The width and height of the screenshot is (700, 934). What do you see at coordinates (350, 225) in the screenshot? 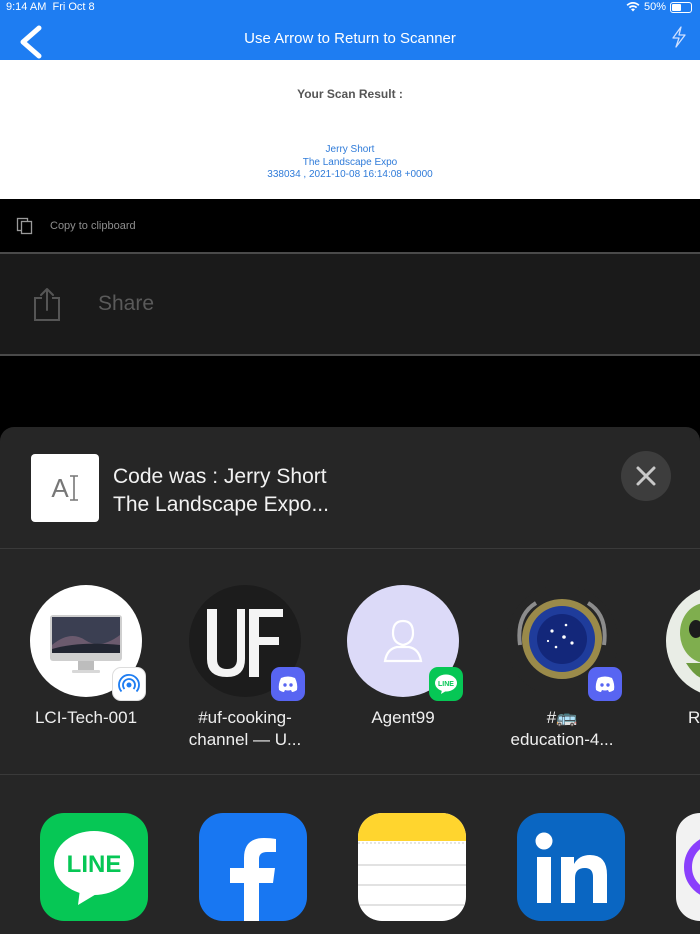
I see `copy-to-clipboard-button: Copy to clipboard` at bounding box center [350, 225].